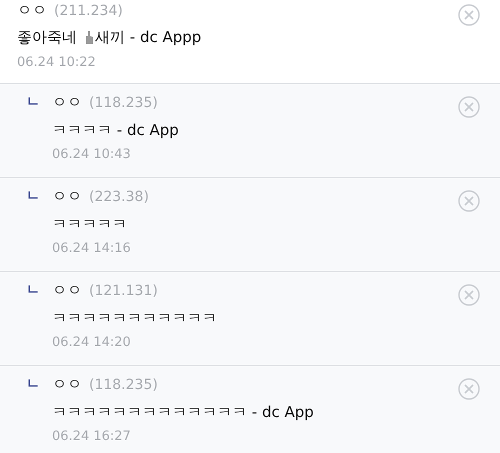  I want to click on comment-text: 좋아죽네, so click(47, 37).